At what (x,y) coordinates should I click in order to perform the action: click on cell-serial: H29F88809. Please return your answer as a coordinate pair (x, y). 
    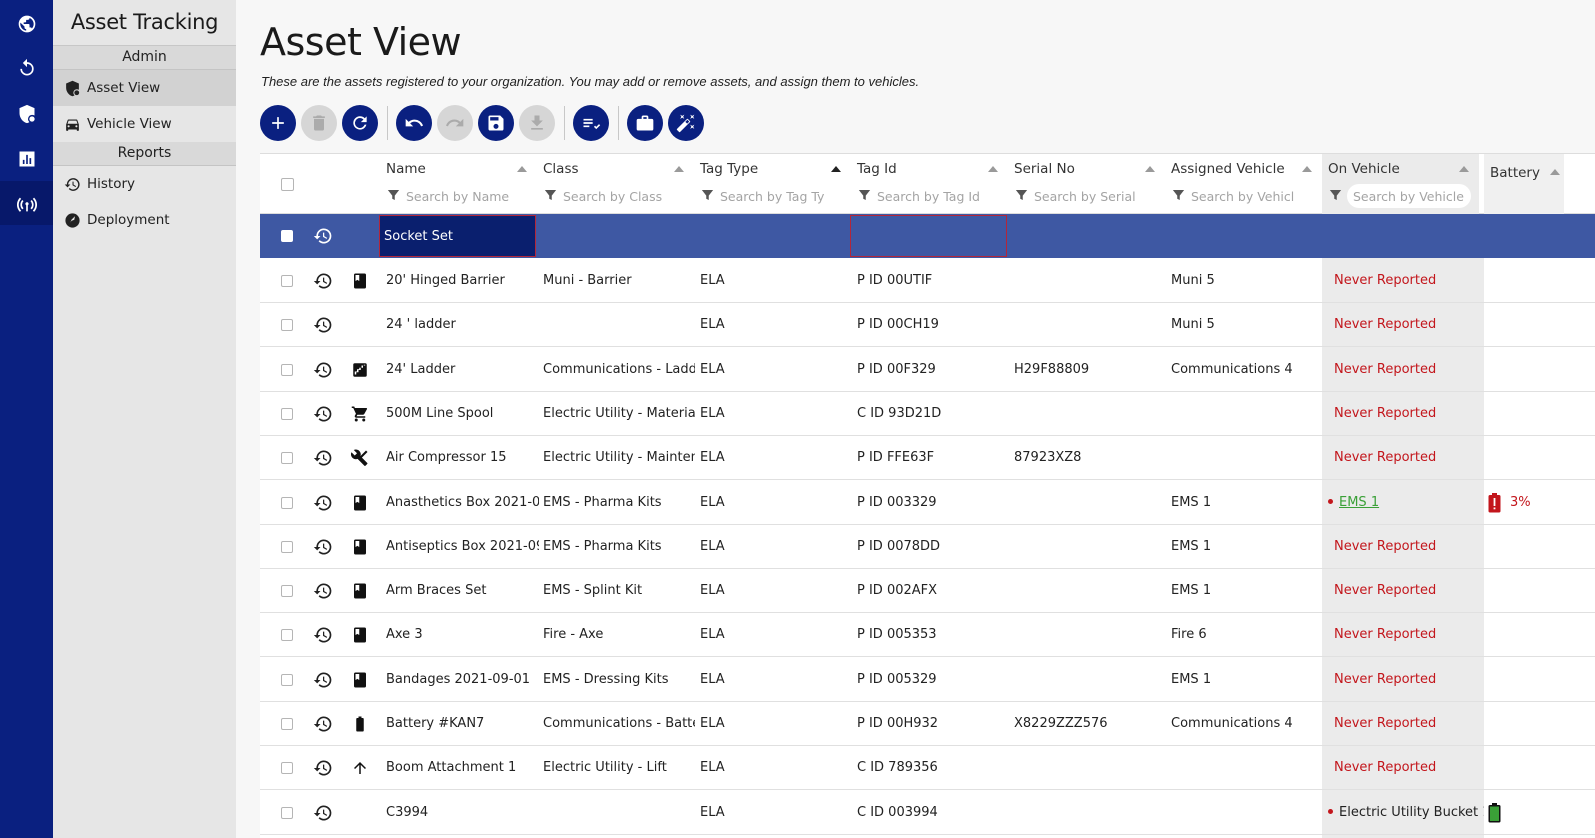
    Looking at the image, I should click on (1089, 370).